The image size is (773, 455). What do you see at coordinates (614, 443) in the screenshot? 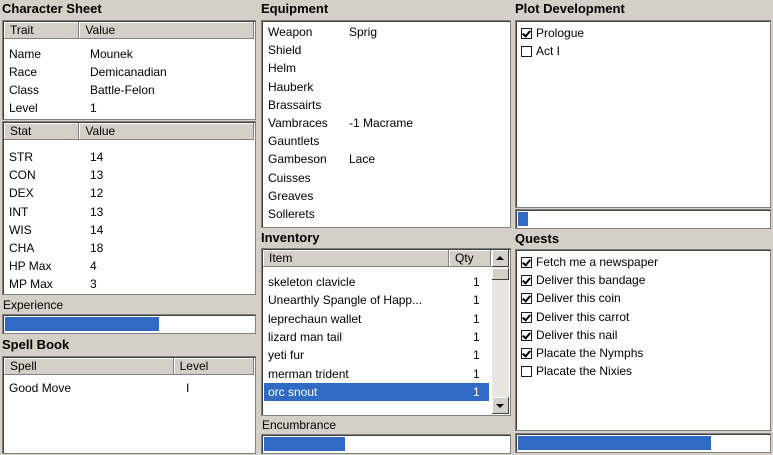
I see `quest-progress-fill` at bounding box center [614, 443].